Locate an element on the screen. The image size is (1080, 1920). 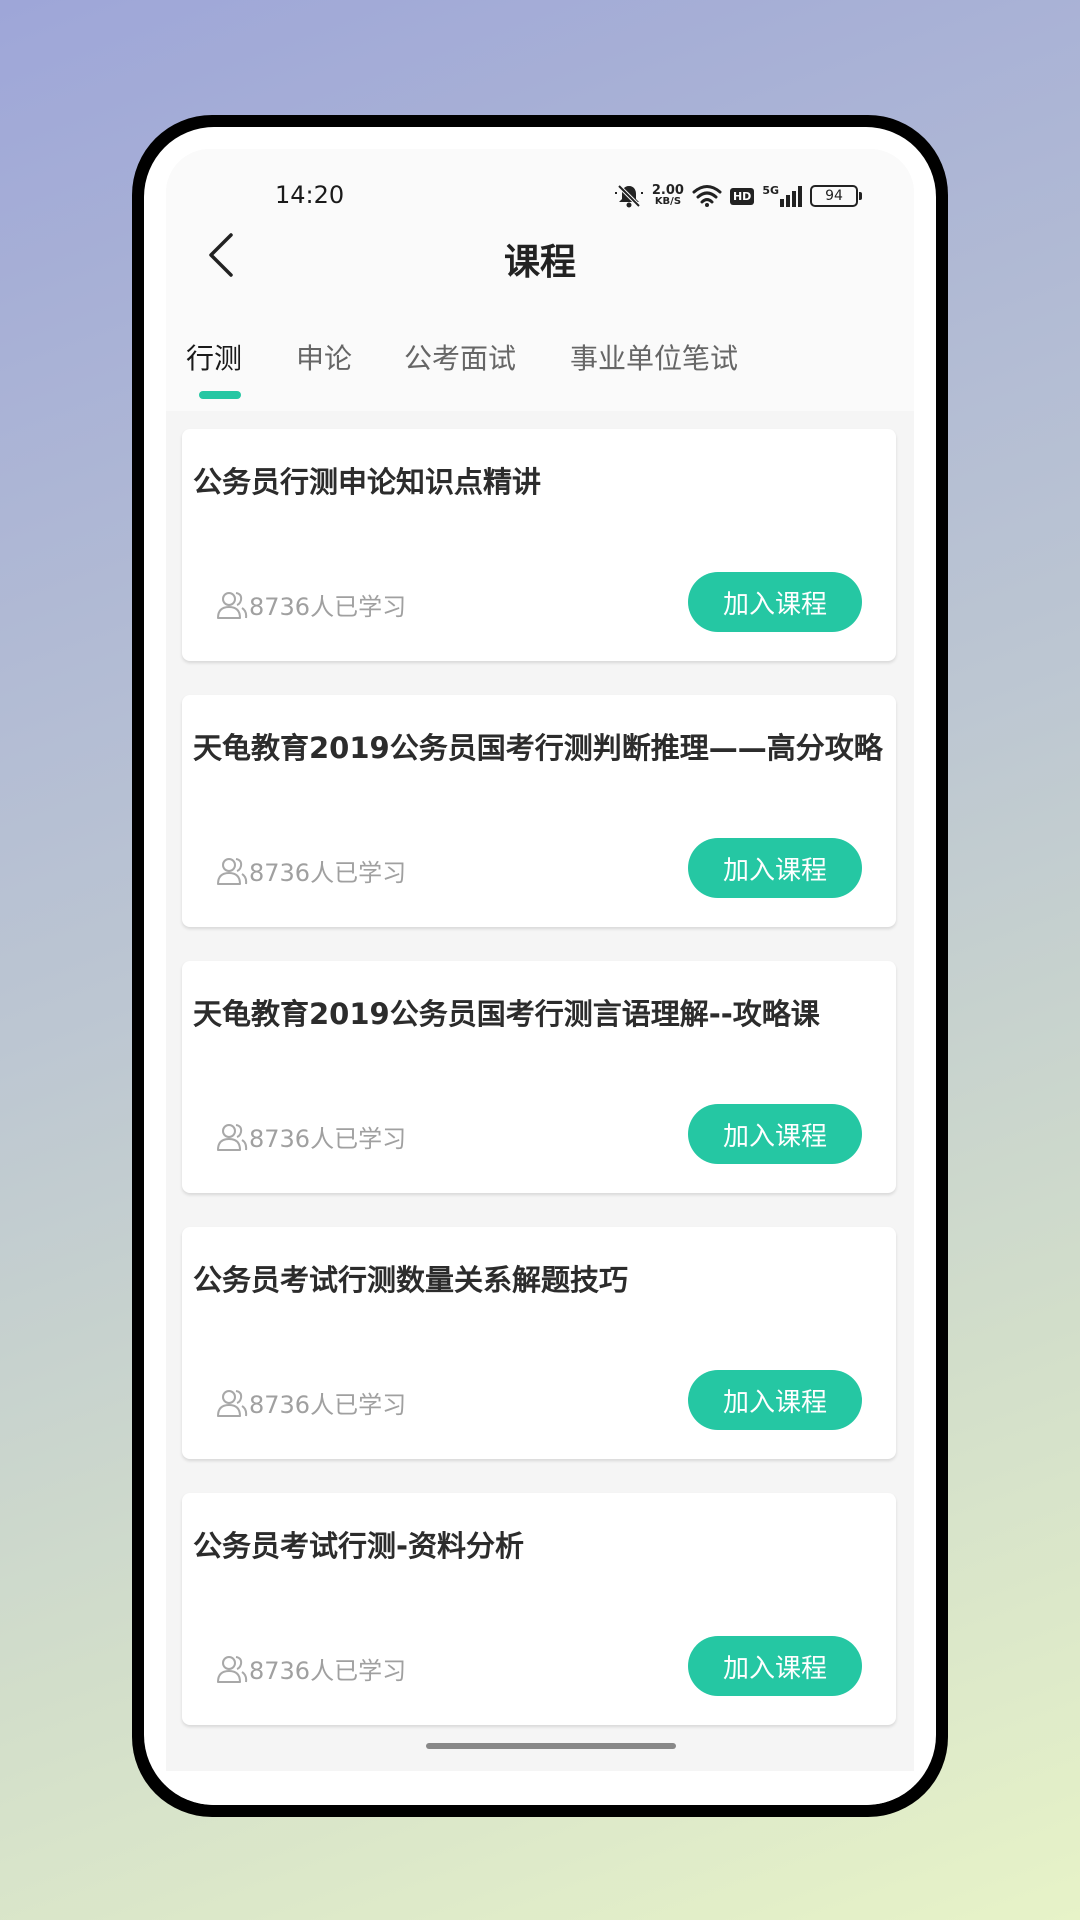
signal-icon: 5G is located at coordinates (782, 196).